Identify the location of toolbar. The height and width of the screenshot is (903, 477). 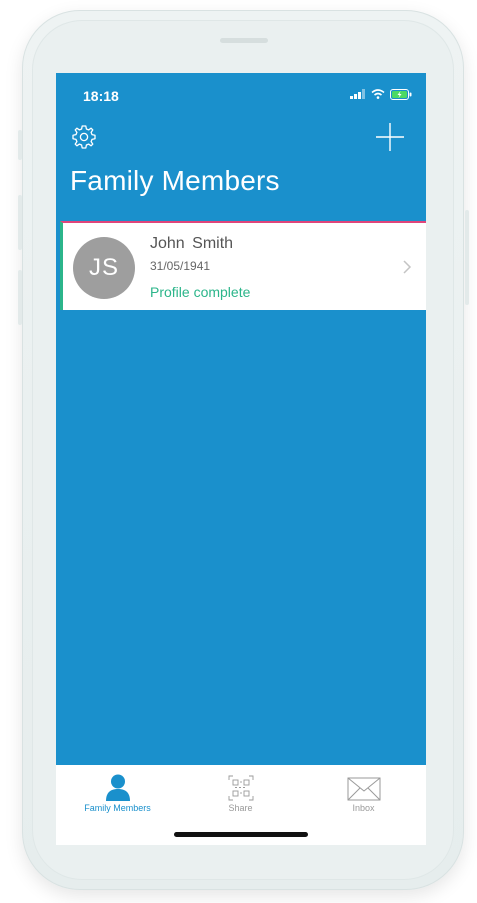
(241, 137).